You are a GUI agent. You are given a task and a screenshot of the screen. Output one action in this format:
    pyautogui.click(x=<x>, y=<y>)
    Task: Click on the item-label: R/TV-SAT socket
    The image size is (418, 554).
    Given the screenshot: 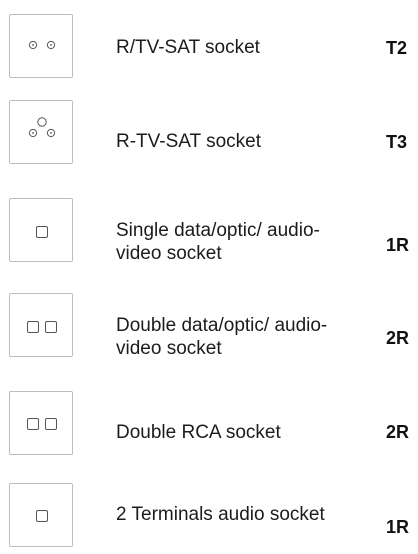 What is the action you would take?
    pyautogui.click(x=188, y=47)
    